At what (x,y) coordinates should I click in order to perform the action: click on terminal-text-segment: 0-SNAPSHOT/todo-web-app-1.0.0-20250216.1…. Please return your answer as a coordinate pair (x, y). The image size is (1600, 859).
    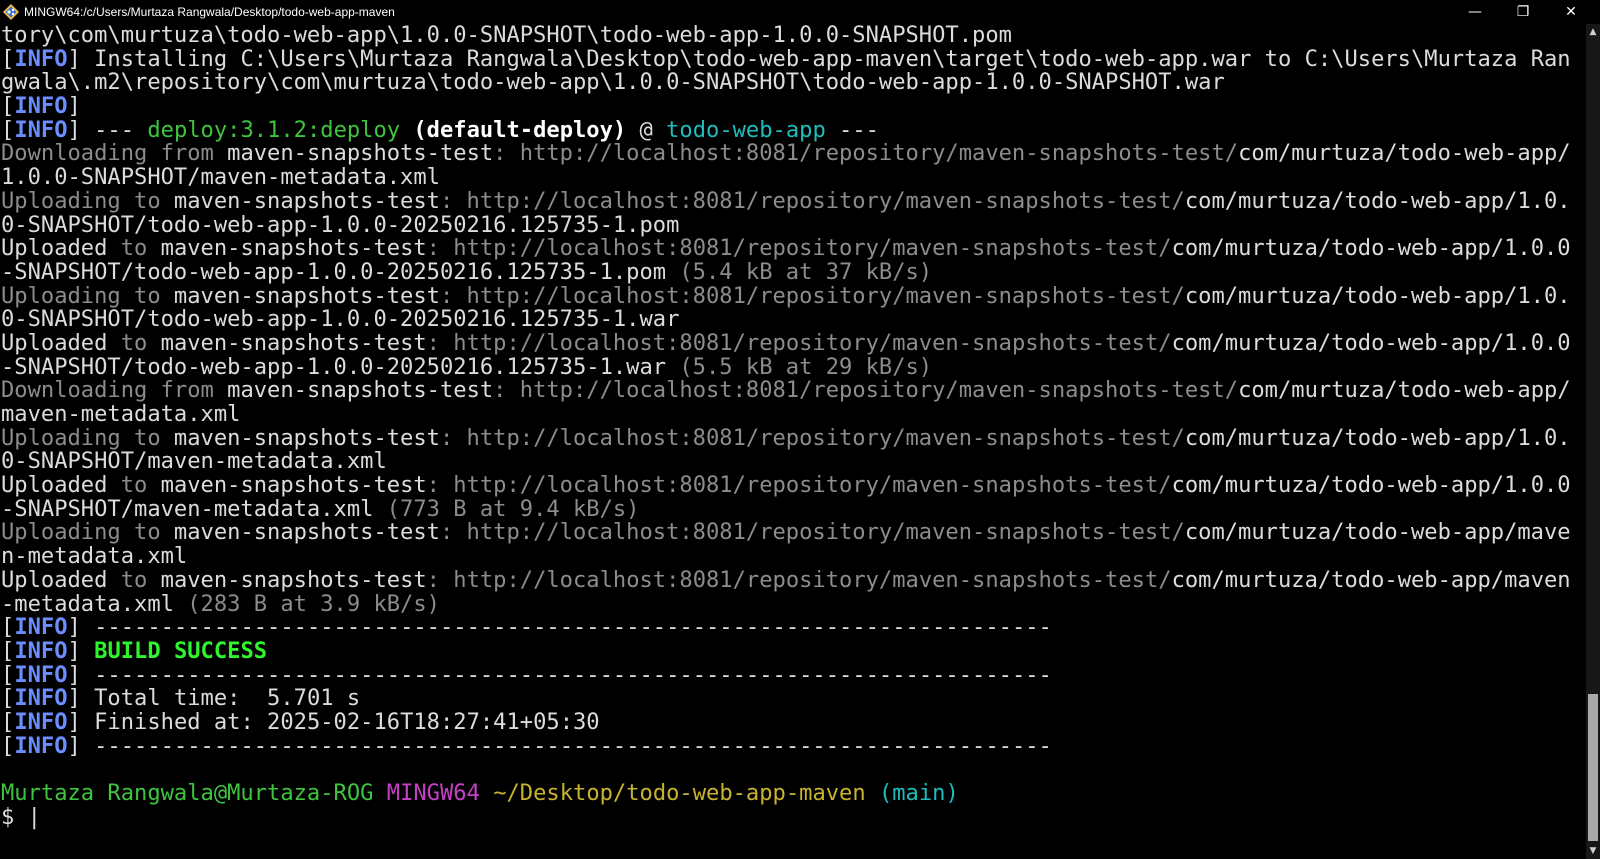
    Looking at the image, I should click on (340, 224).